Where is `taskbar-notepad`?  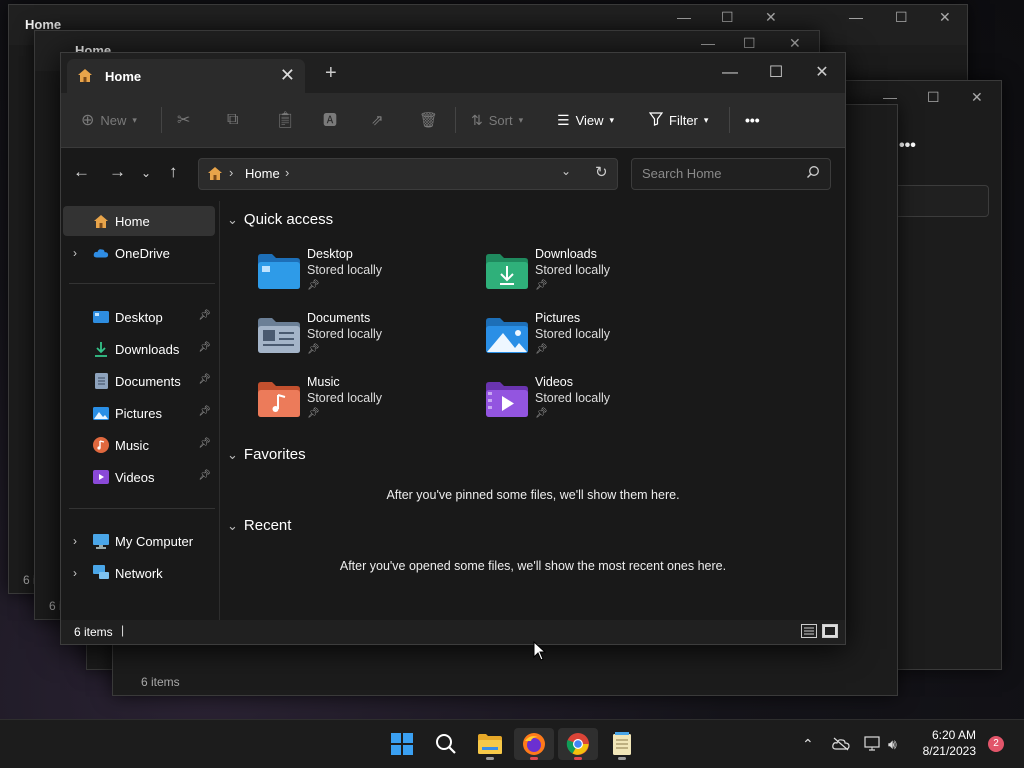
taskbar-notepad is located at coordinates (622, 744).